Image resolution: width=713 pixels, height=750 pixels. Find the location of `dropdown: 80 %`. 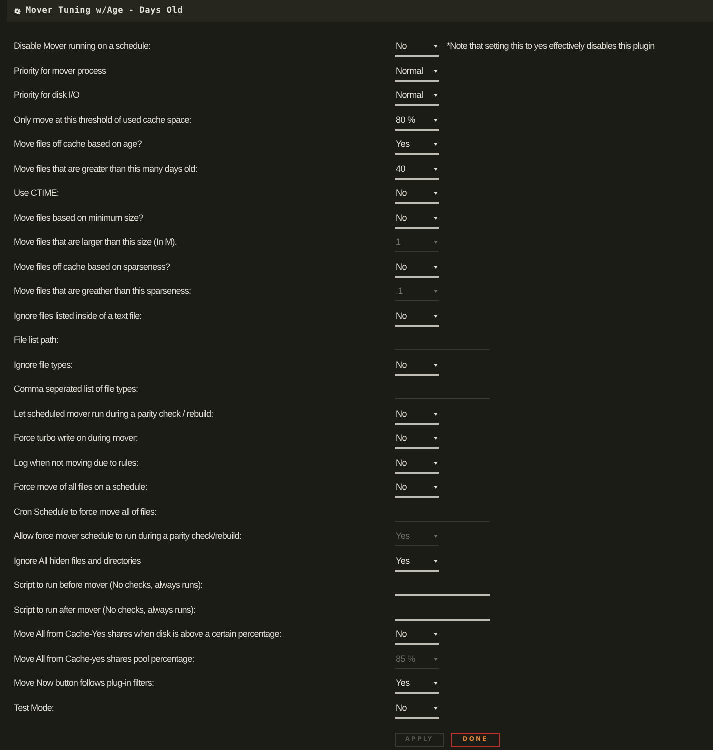

dropdown: 80 % is located at coordinates (417, 120).